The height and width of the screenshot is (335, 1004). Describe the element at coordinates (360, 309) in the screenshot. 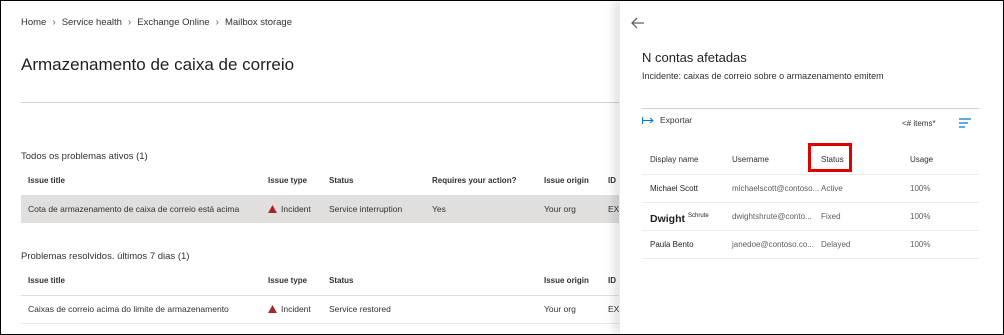

I see `issue-status: Service restored` at that location.